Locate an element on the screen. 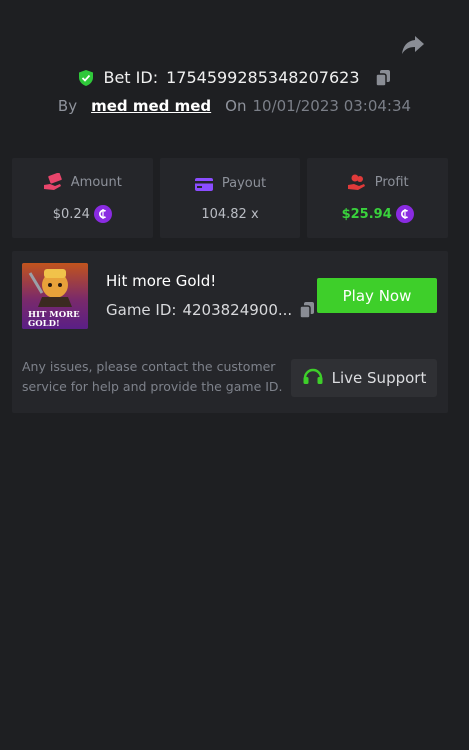 This screenshot has height=750, width=469. game-thumbnail: HIT MORE GOLD! is located at coordinates (55, 296).